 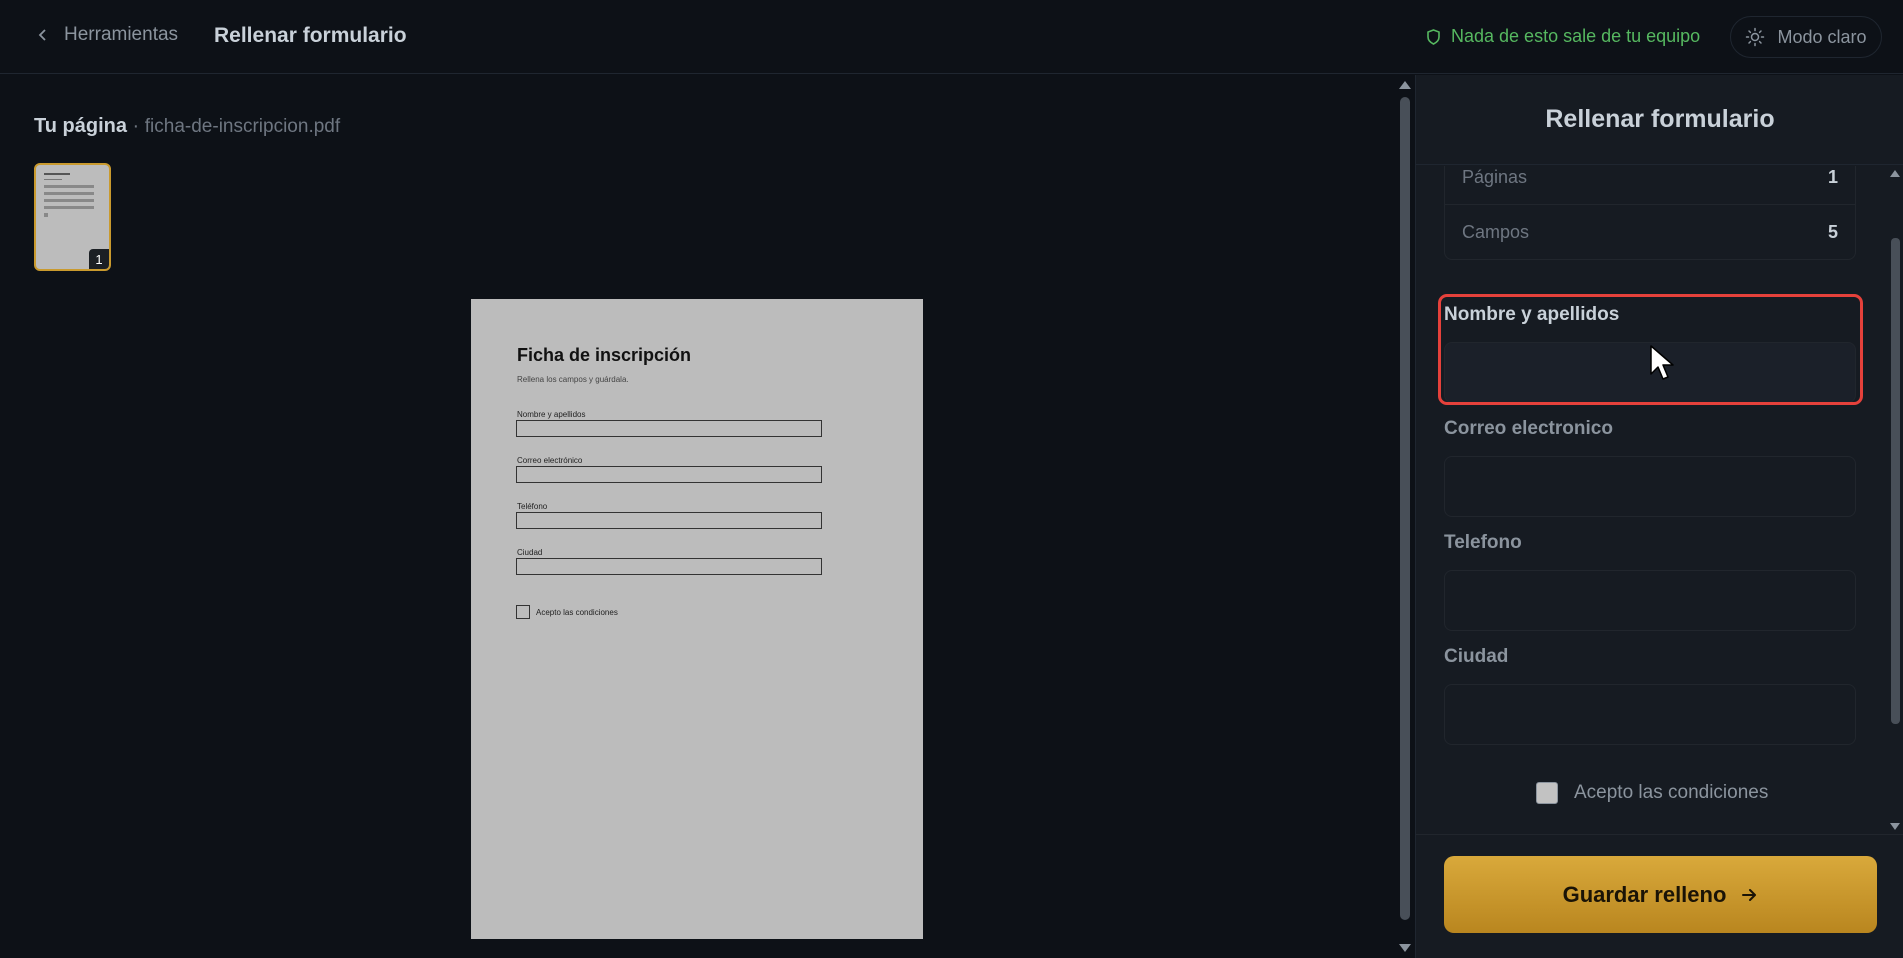 What do you see at coordinates (1644, 894) in the screenshot?
I see `save-fill-label: Guardar relleno` at bounding box center [1644, 894].